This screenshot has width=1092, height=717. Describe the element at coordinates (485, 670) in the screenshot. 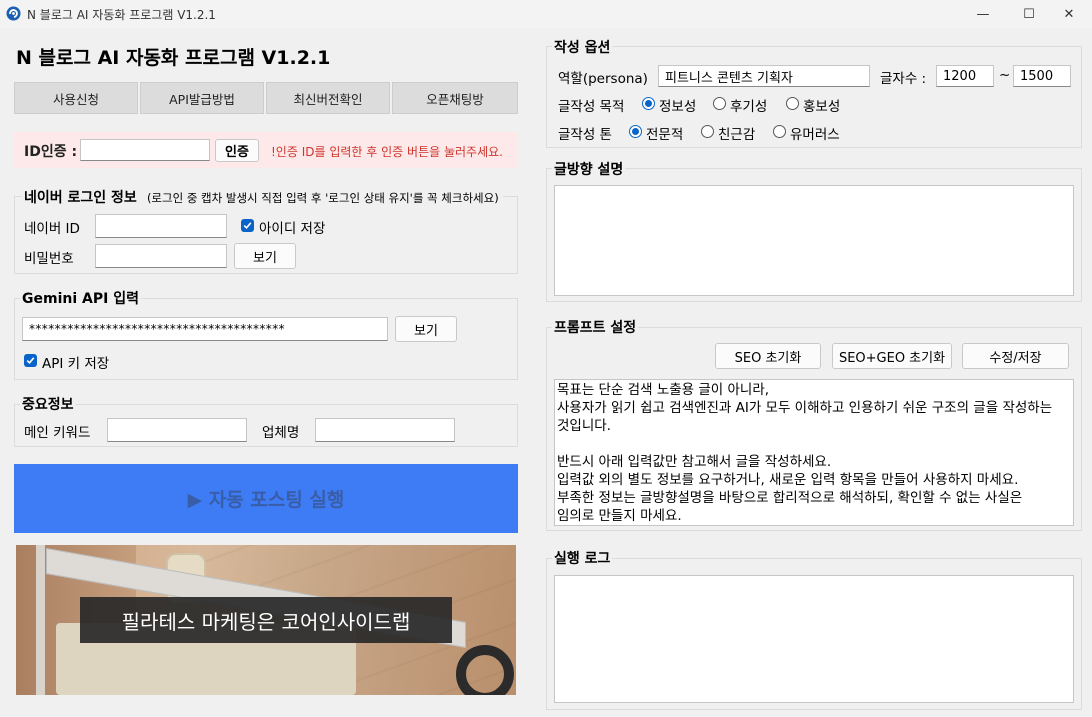

I see `reformer-strap` at that location.